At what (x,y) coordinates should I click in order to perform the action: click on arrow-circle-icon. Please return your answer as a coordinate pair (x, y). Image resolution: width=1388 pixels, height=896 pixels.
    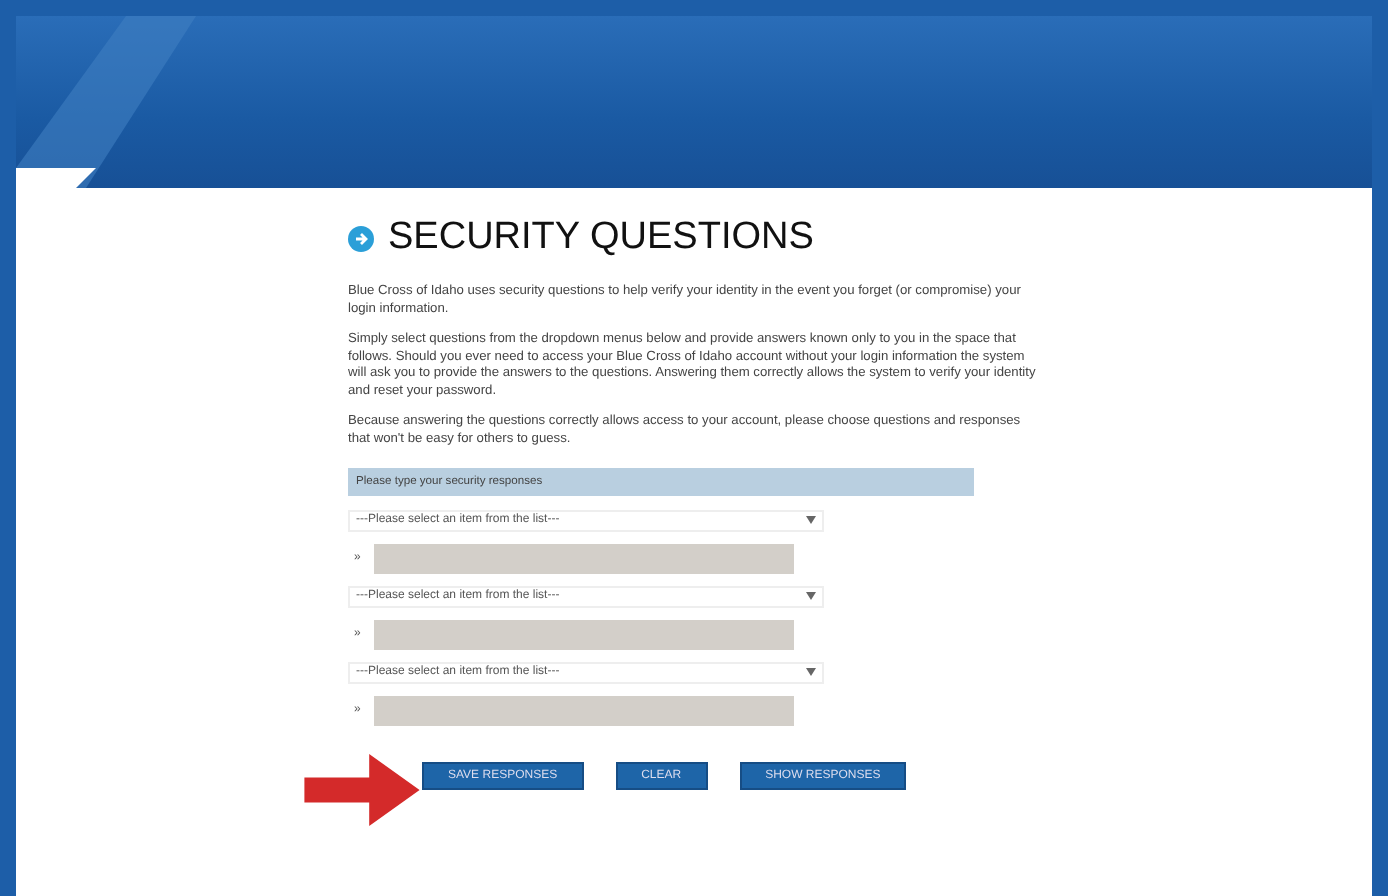
    Looking at the image, I should click on (361, 238).